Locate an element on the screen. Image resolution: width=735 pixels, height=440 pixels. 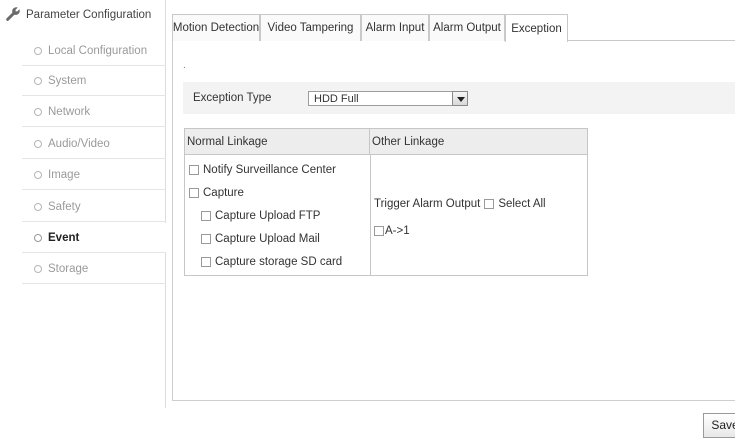
sidebar-item-label: Storage is located at coordinates (68, 268).